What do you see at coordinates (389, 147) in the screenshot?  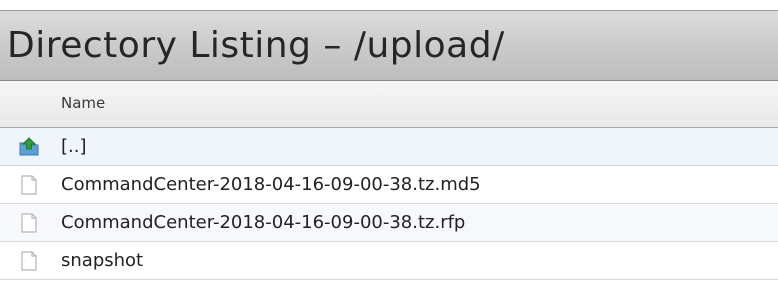 I see `list-item-parent: [..]` at bounding box center [389, 147].